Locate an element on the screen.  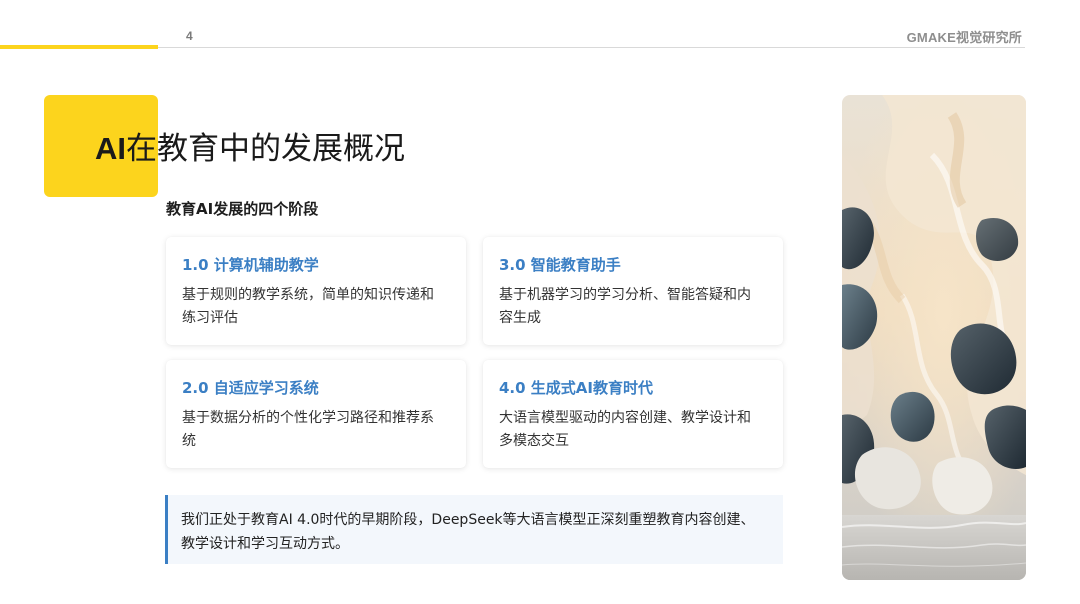
stage-card-desc-line: 容生成 is located at coordinates (520, 318).